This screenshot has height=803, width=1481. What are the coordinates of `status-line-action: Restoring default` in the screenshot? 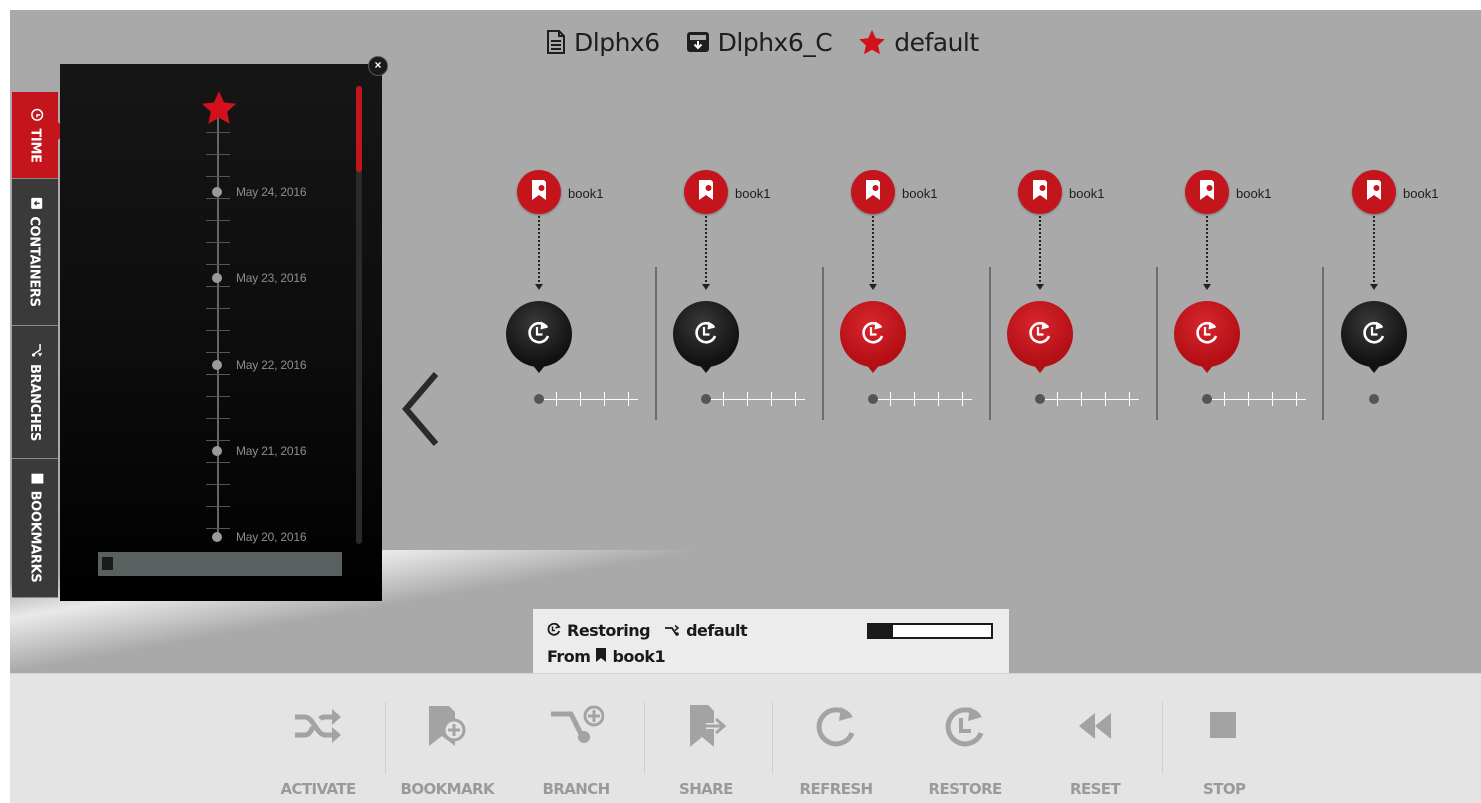 It's located at (647, 630).